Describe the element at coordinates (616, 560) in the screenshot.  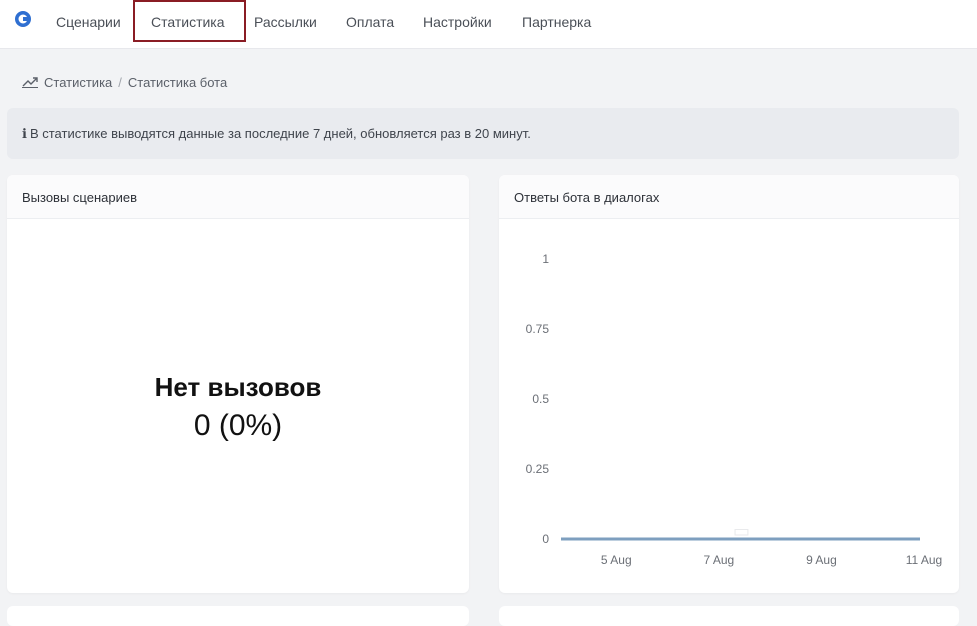
I see `x-tick-label: 5 Aug` at that location.